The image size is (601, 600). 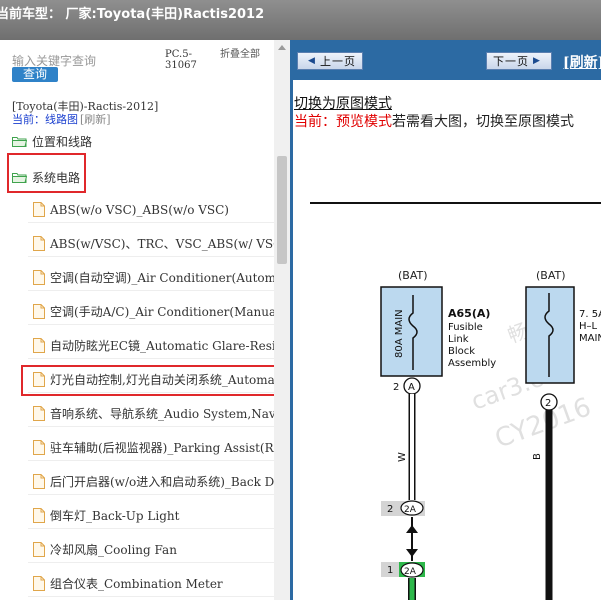 I want to click on fuse1-name-4: Assembly, so click(x=472, y=363).